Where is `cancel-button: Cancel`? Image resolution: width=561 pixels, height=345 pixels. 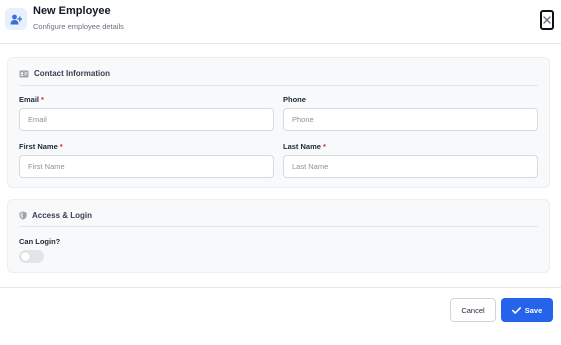
cancel-button: Cancel is located at coordinates (473, 310).